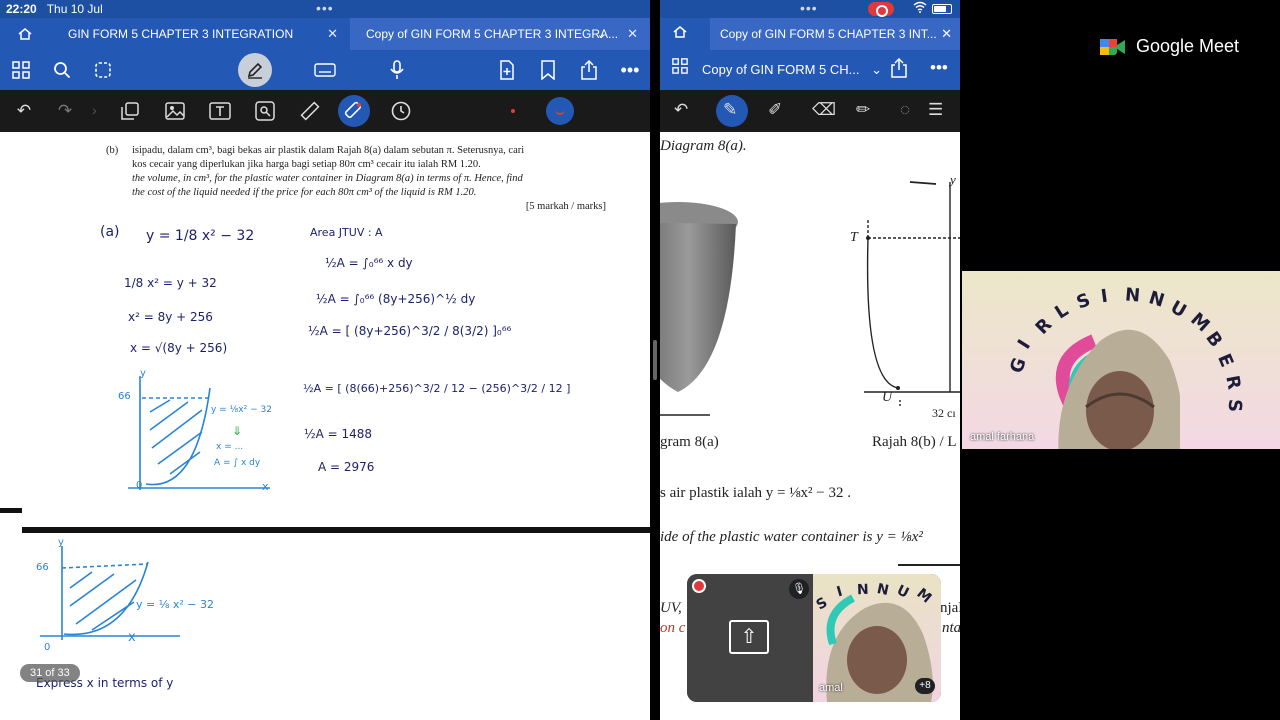  Describe the element at coordinates (220, 111) in the screenshot. I see `text-icon` at that location.